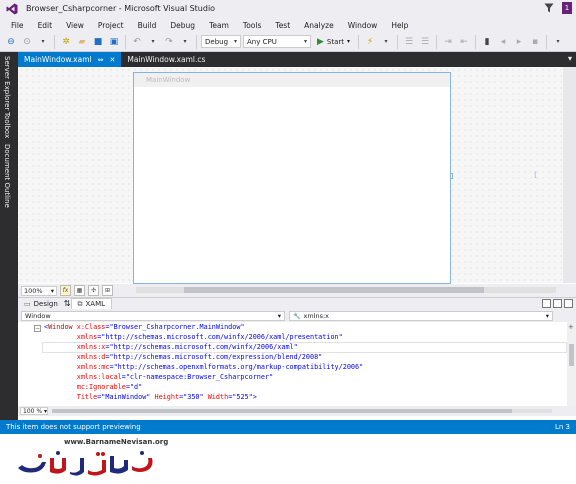 Image resolution: width=576 pixels, height=484 pixels. I want to click on collapse-pane-icon, so click(568, 303).